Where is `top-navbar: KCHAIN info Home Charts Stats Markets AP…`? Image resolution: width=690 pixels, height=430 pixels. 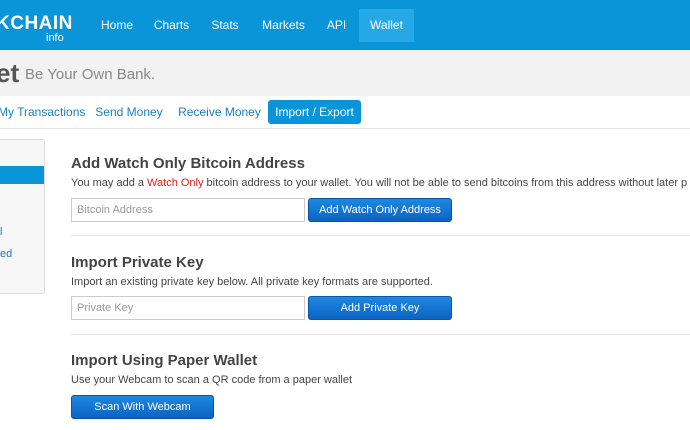 top-navbar: KCHAIN info Home Charts Stats Markets AP… is located at coordinates (345, 25).